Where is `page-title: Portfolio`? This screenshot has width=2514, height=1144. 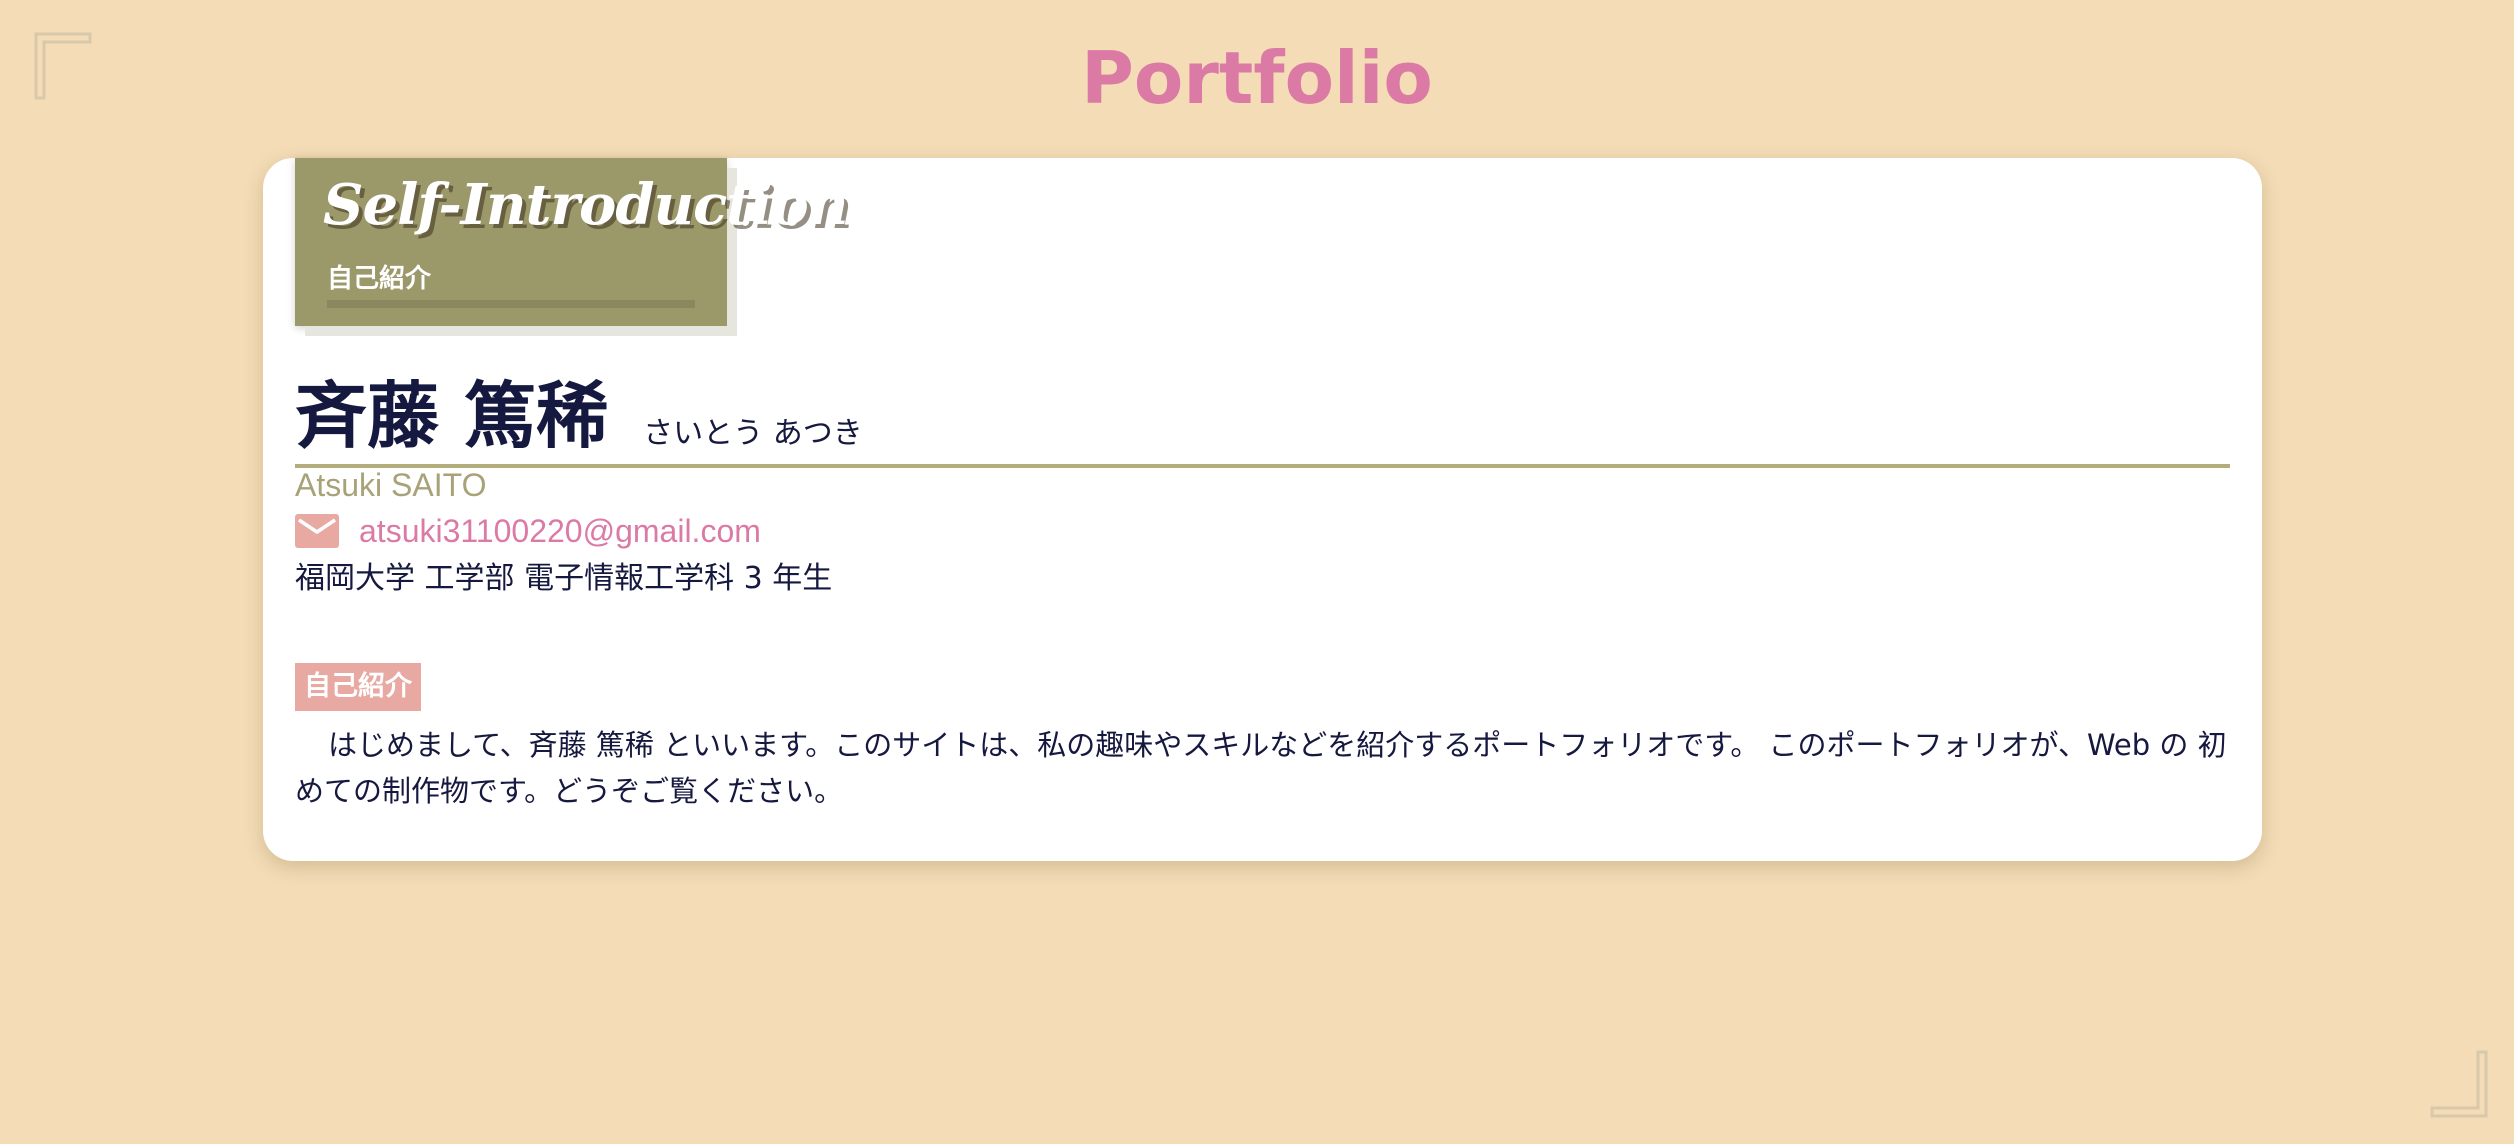 page-title: Portfolio is located at coordinates (1257, 78).